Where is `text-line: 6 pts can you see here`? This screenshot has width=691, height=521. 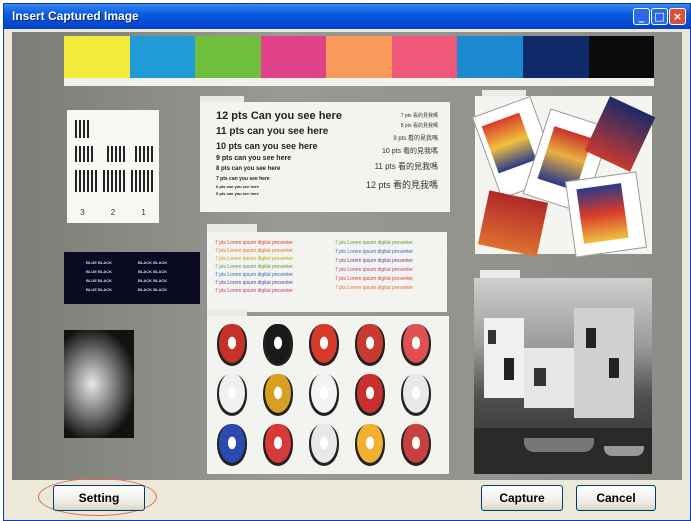 text-line: 6 pts can you see here is located at coordinates (237, 186).